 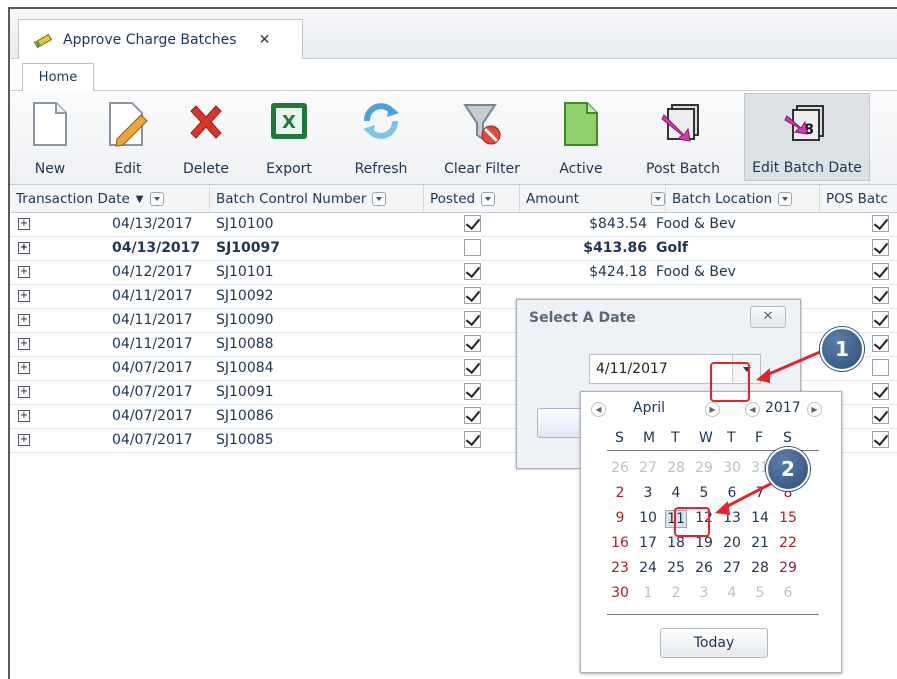 What do you see at coordinates (453, 273) in the screenshot?
I see `table-row: +04/12/2017 SJ10101 $424.18 Food & Bev` at bounding box center [453, 273].